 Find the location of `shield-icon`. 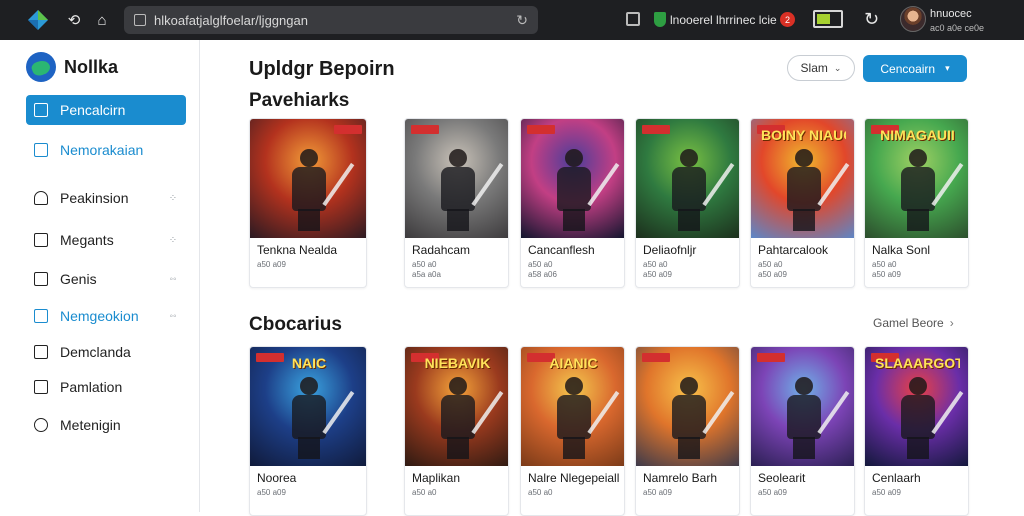

shield-icon is located at coordinates (660, 19).